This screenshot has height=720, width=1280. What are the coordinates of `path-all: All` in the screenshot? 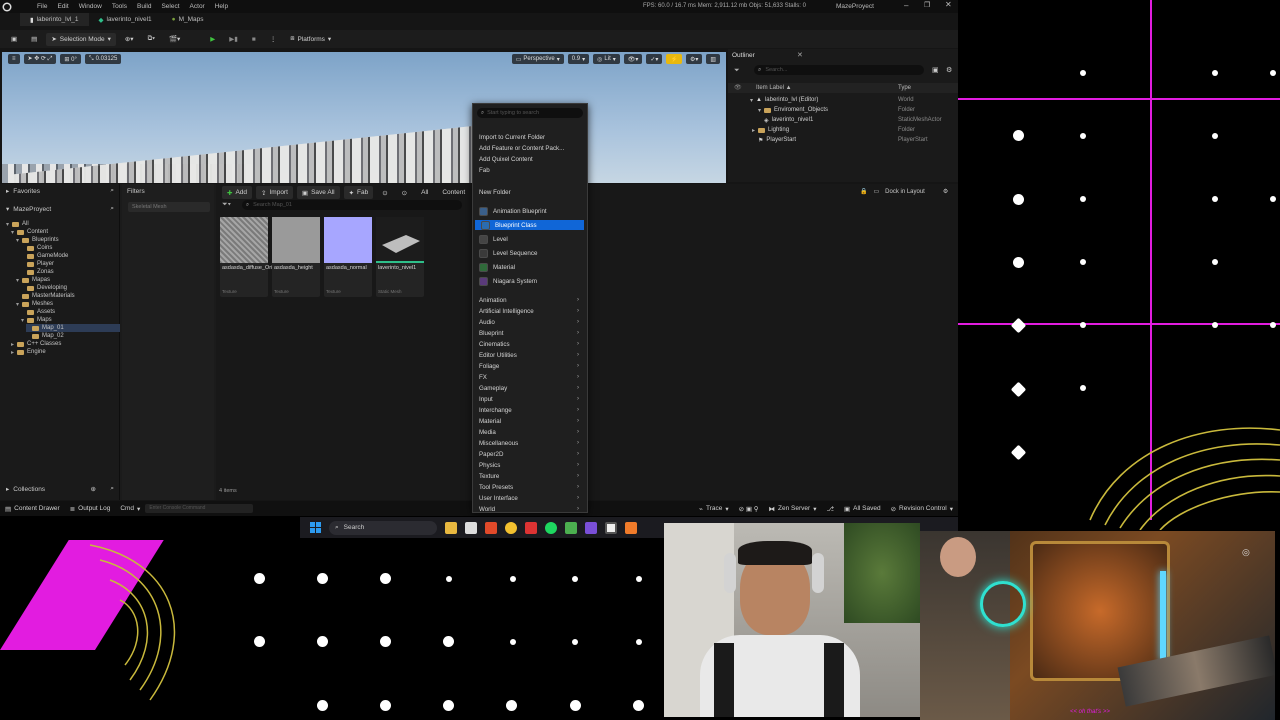 It's located at (424, 192).